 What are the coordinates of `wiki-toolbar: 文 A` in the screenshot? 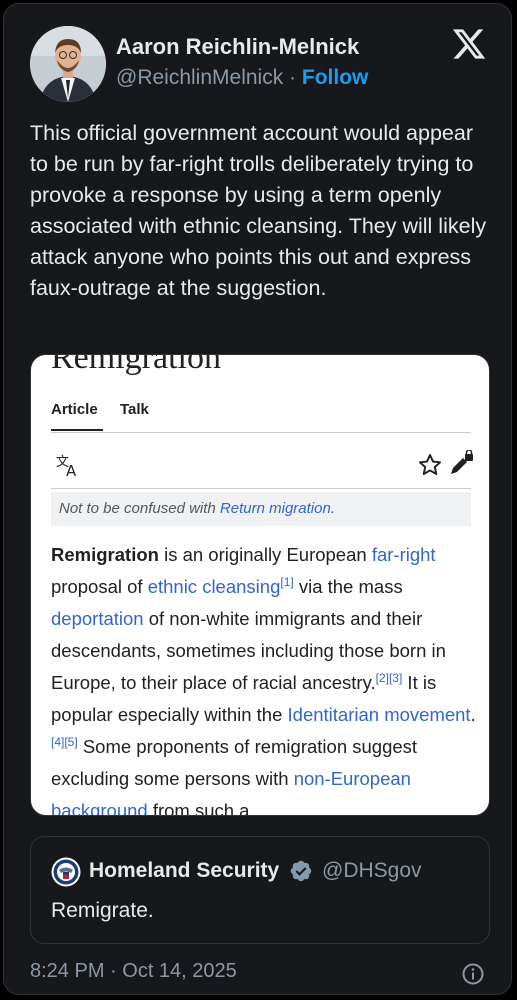 It's located at (262, 465).